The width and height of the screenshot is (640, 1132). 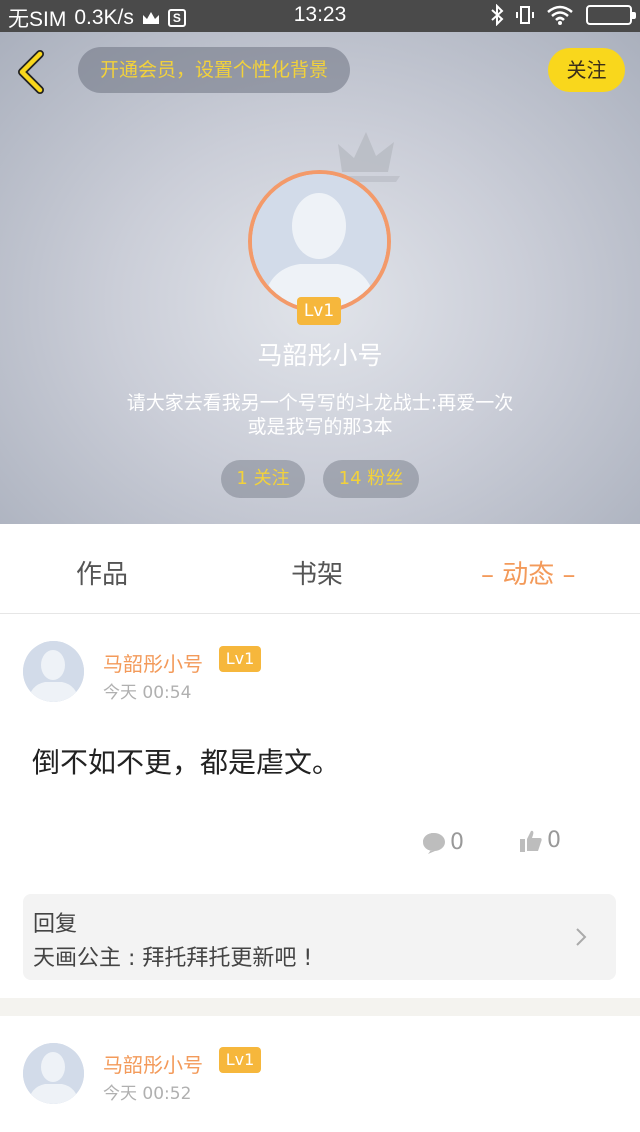 I want to click on reply-text: 天画公主 : 拜托拜托更新吧 !, so click(x=173, y=958).